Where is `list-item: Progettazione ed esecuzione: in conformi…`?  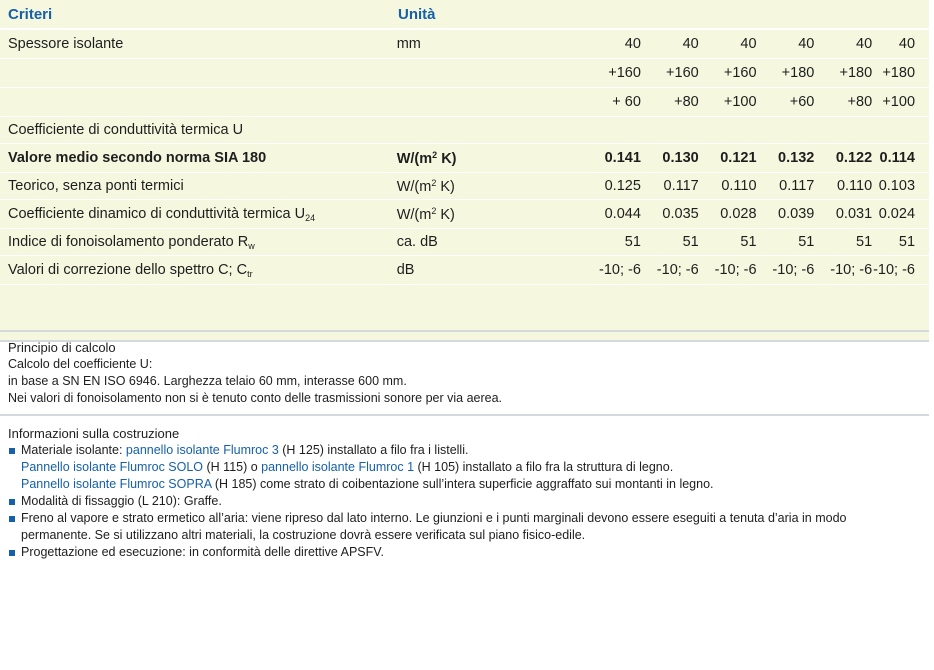
list-item: Progettazione ed esecuzione: in conformi… is located at coordinates (467, 552).